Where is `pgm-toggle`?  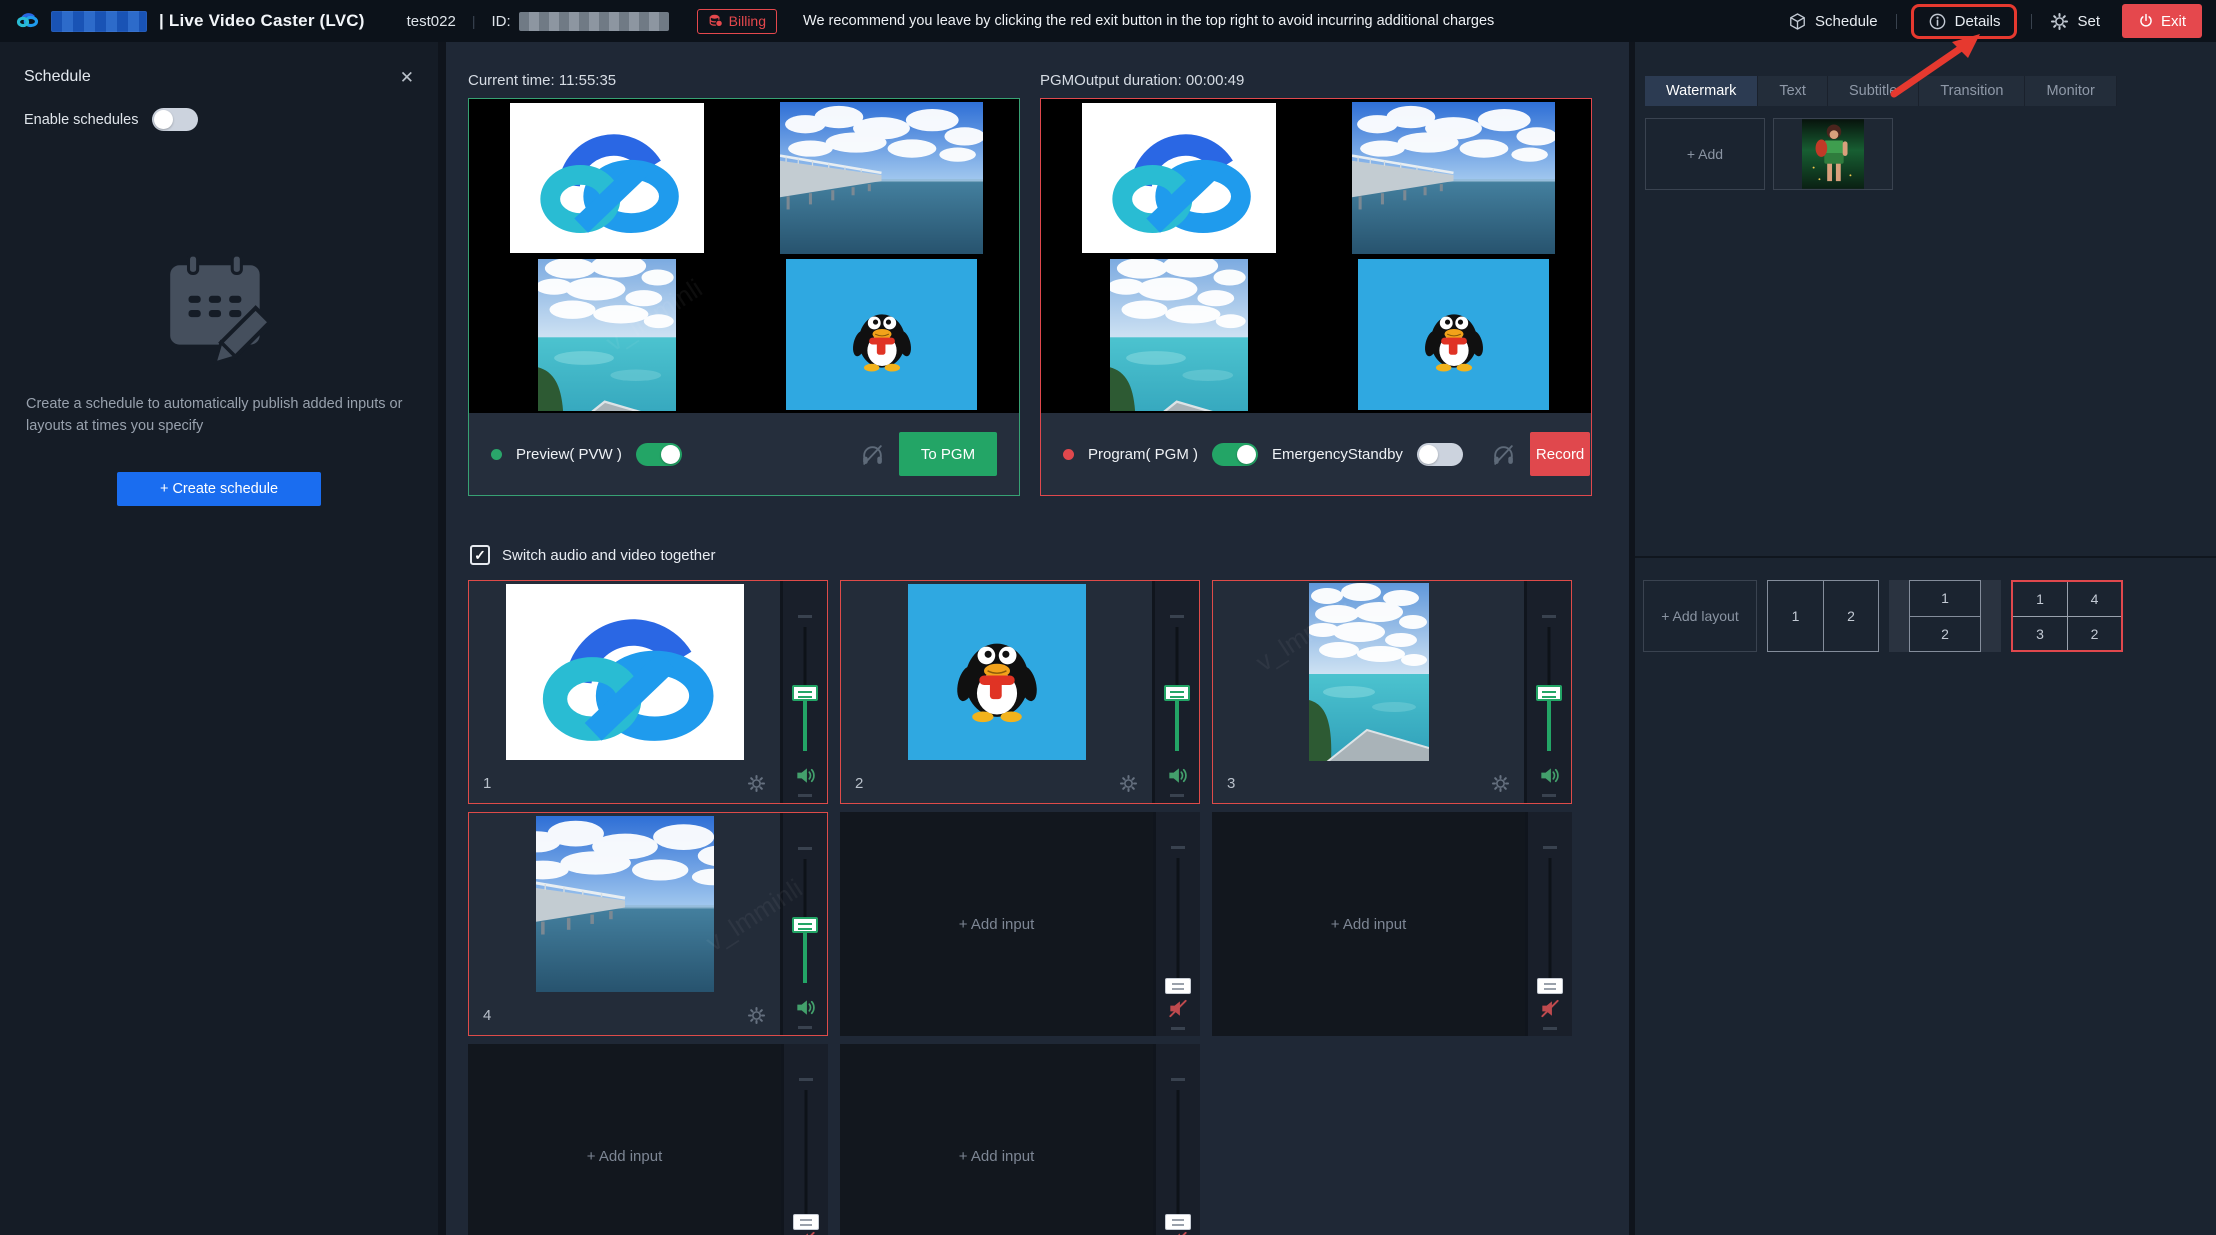 pgm-toggle is located at coordinates (1235, 454).